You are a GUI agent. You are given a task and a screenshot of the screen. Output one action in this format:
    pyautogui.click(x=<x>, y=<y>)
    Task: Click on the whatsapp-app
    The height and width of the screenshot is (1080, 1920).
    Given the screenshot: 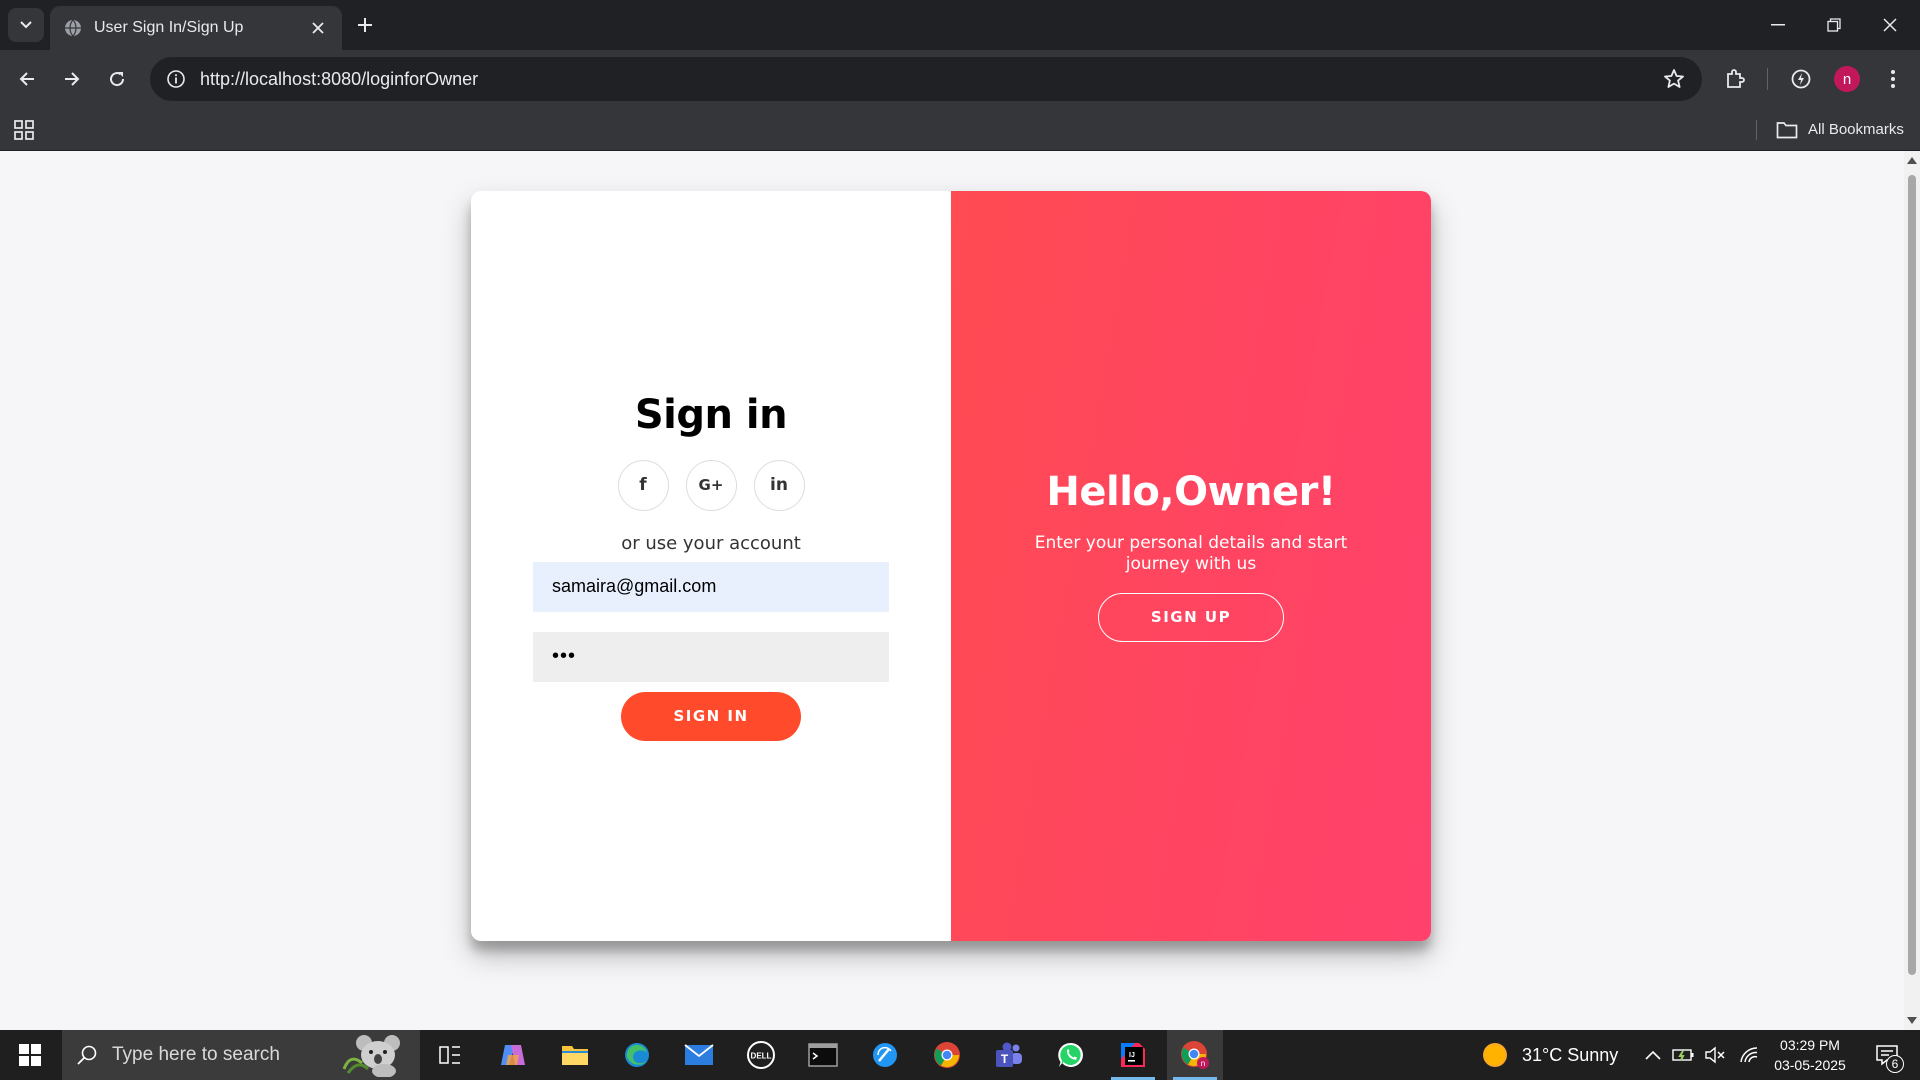 What is the action you would take?
    pyautogui.click(x=1071, y=1055)
    